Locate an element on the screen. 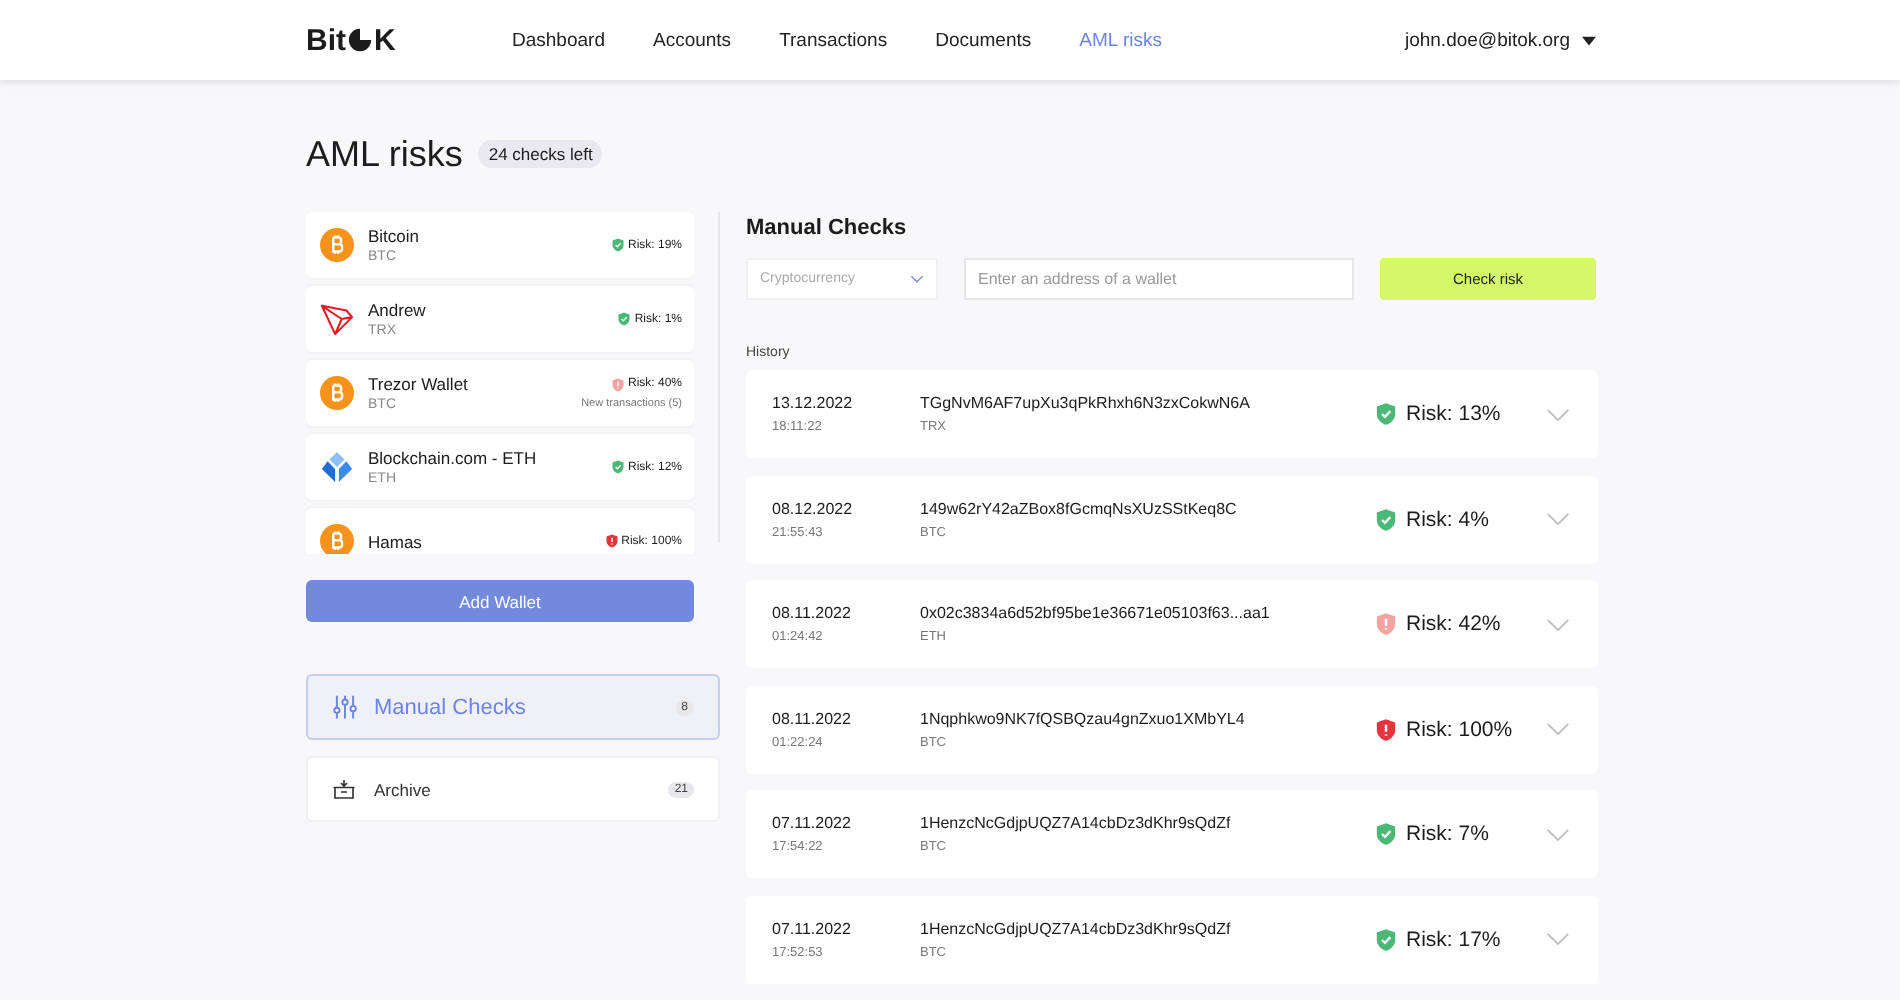 The image size is (1900, 1000). nav-link: Documents is located at coordinates (983, 40).